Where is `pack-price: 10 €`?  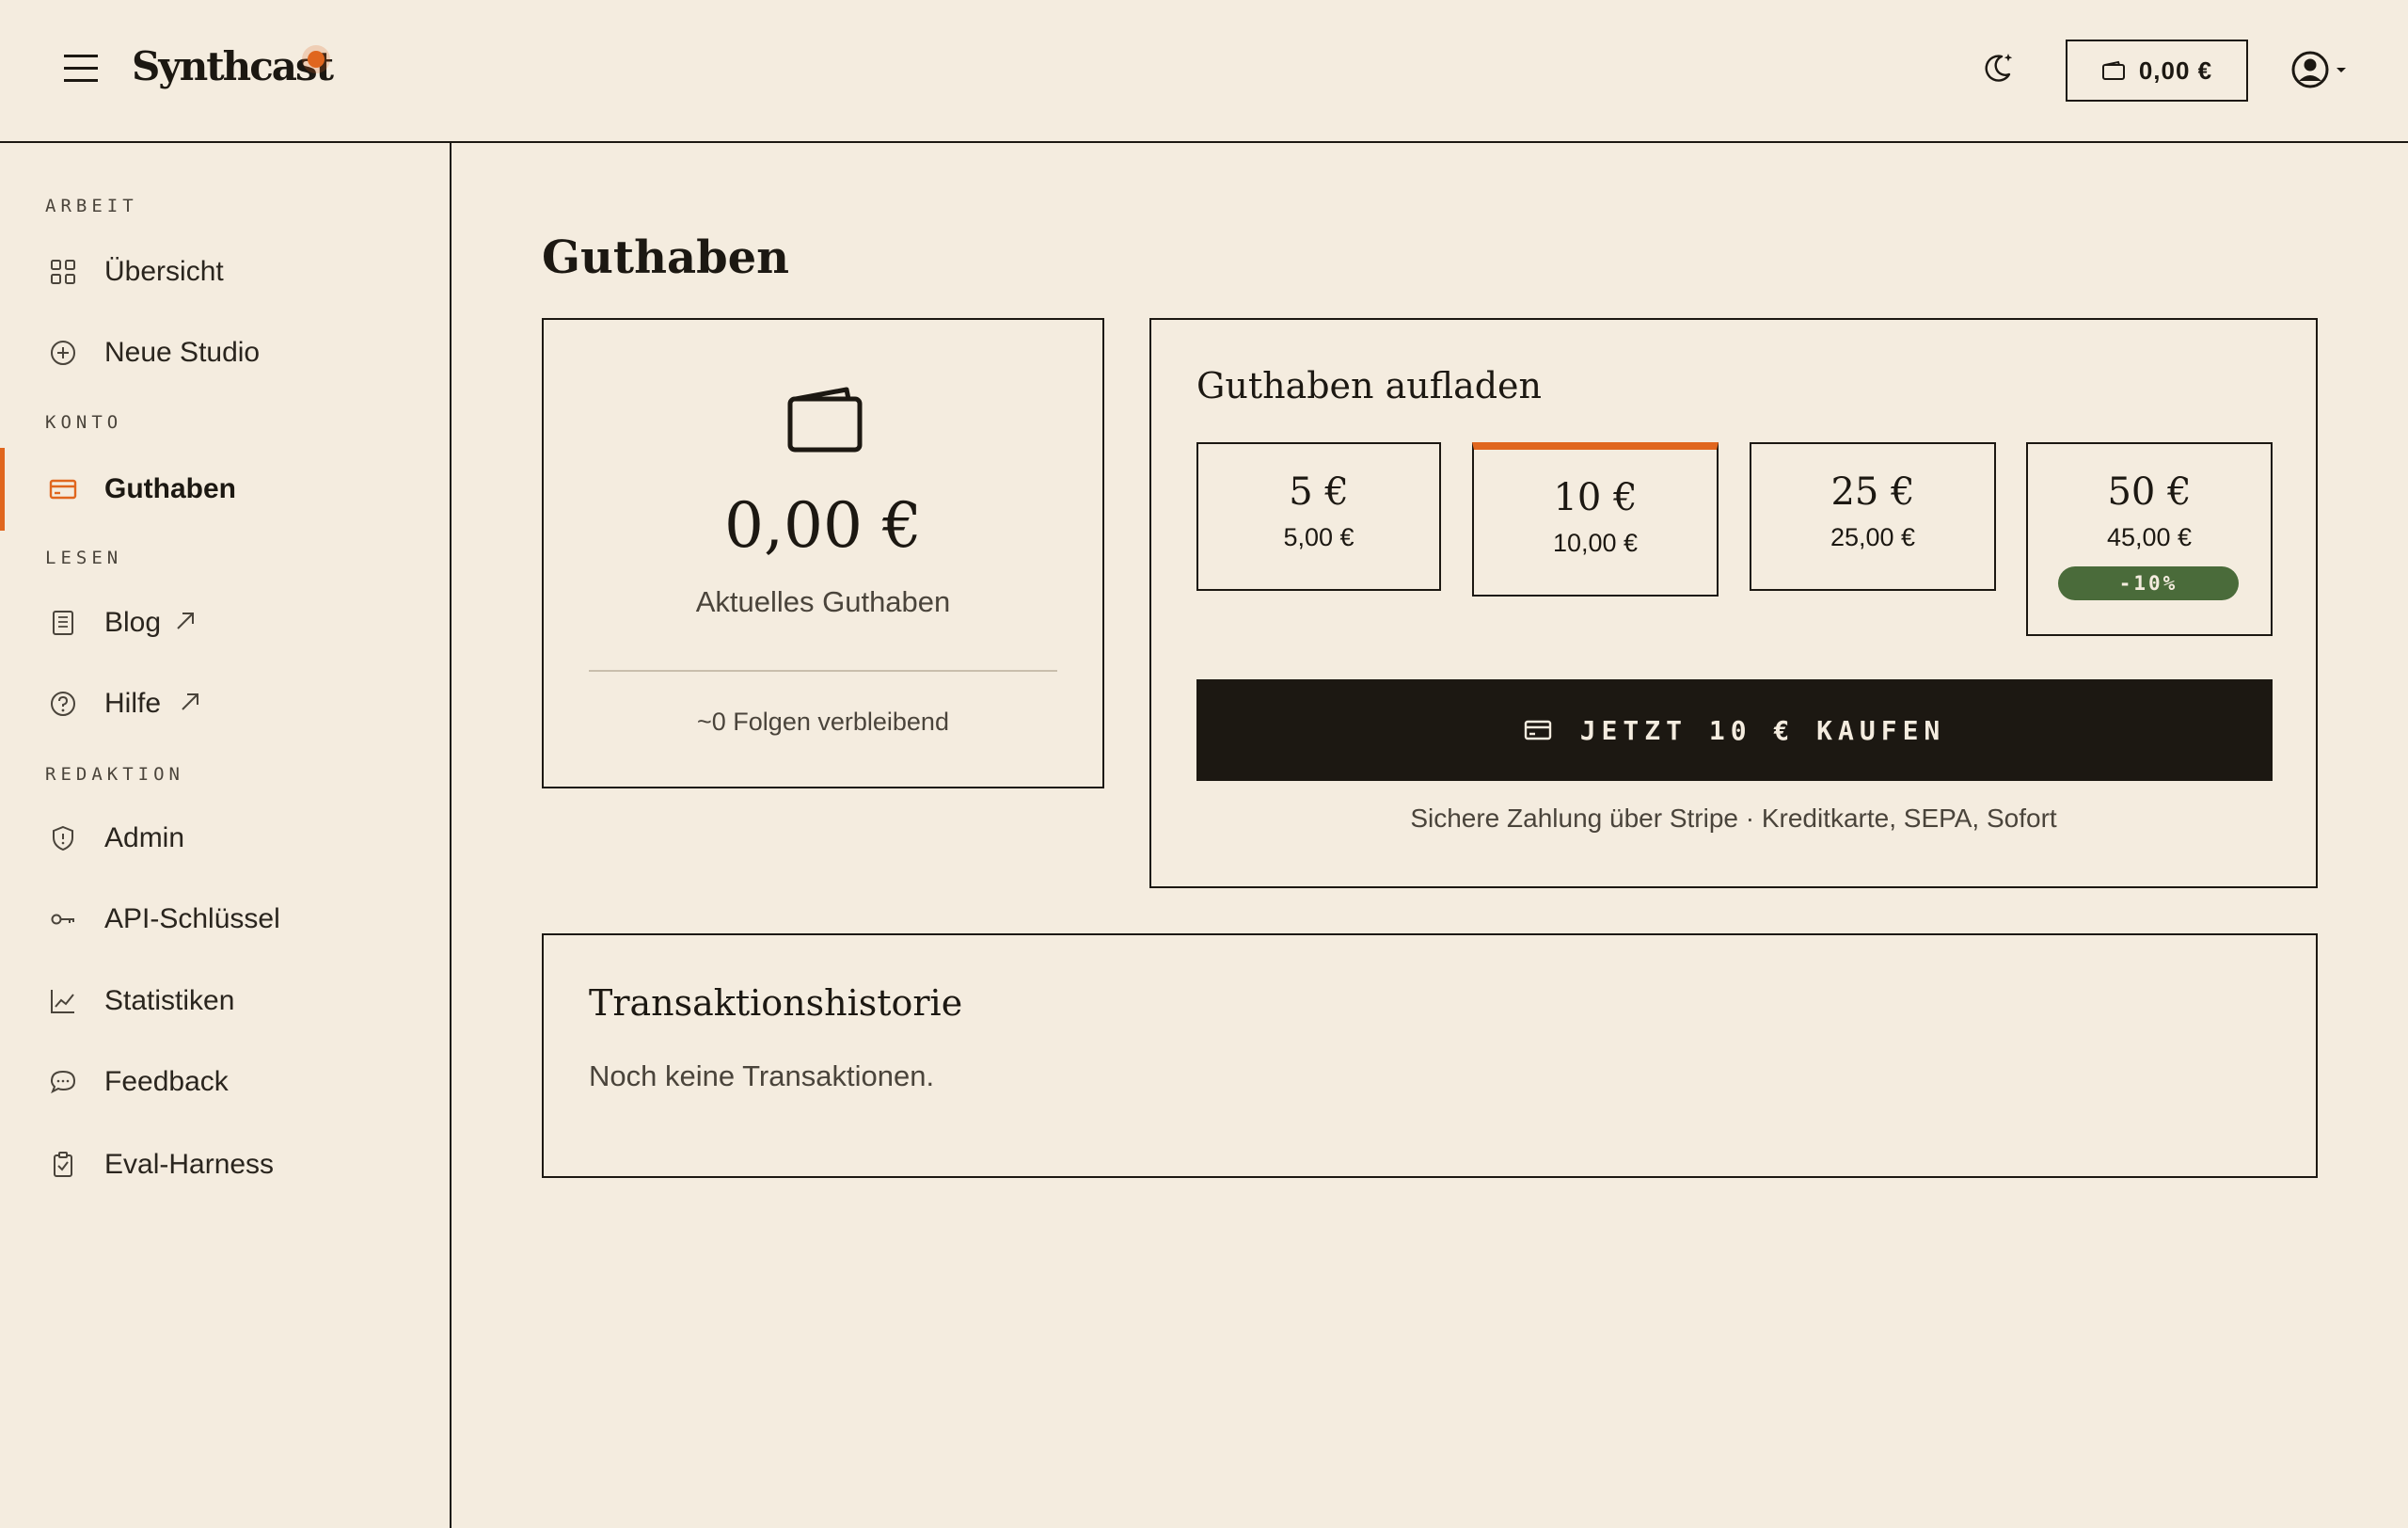
pack-price: 10 € is located at coordinates (1596, 498).